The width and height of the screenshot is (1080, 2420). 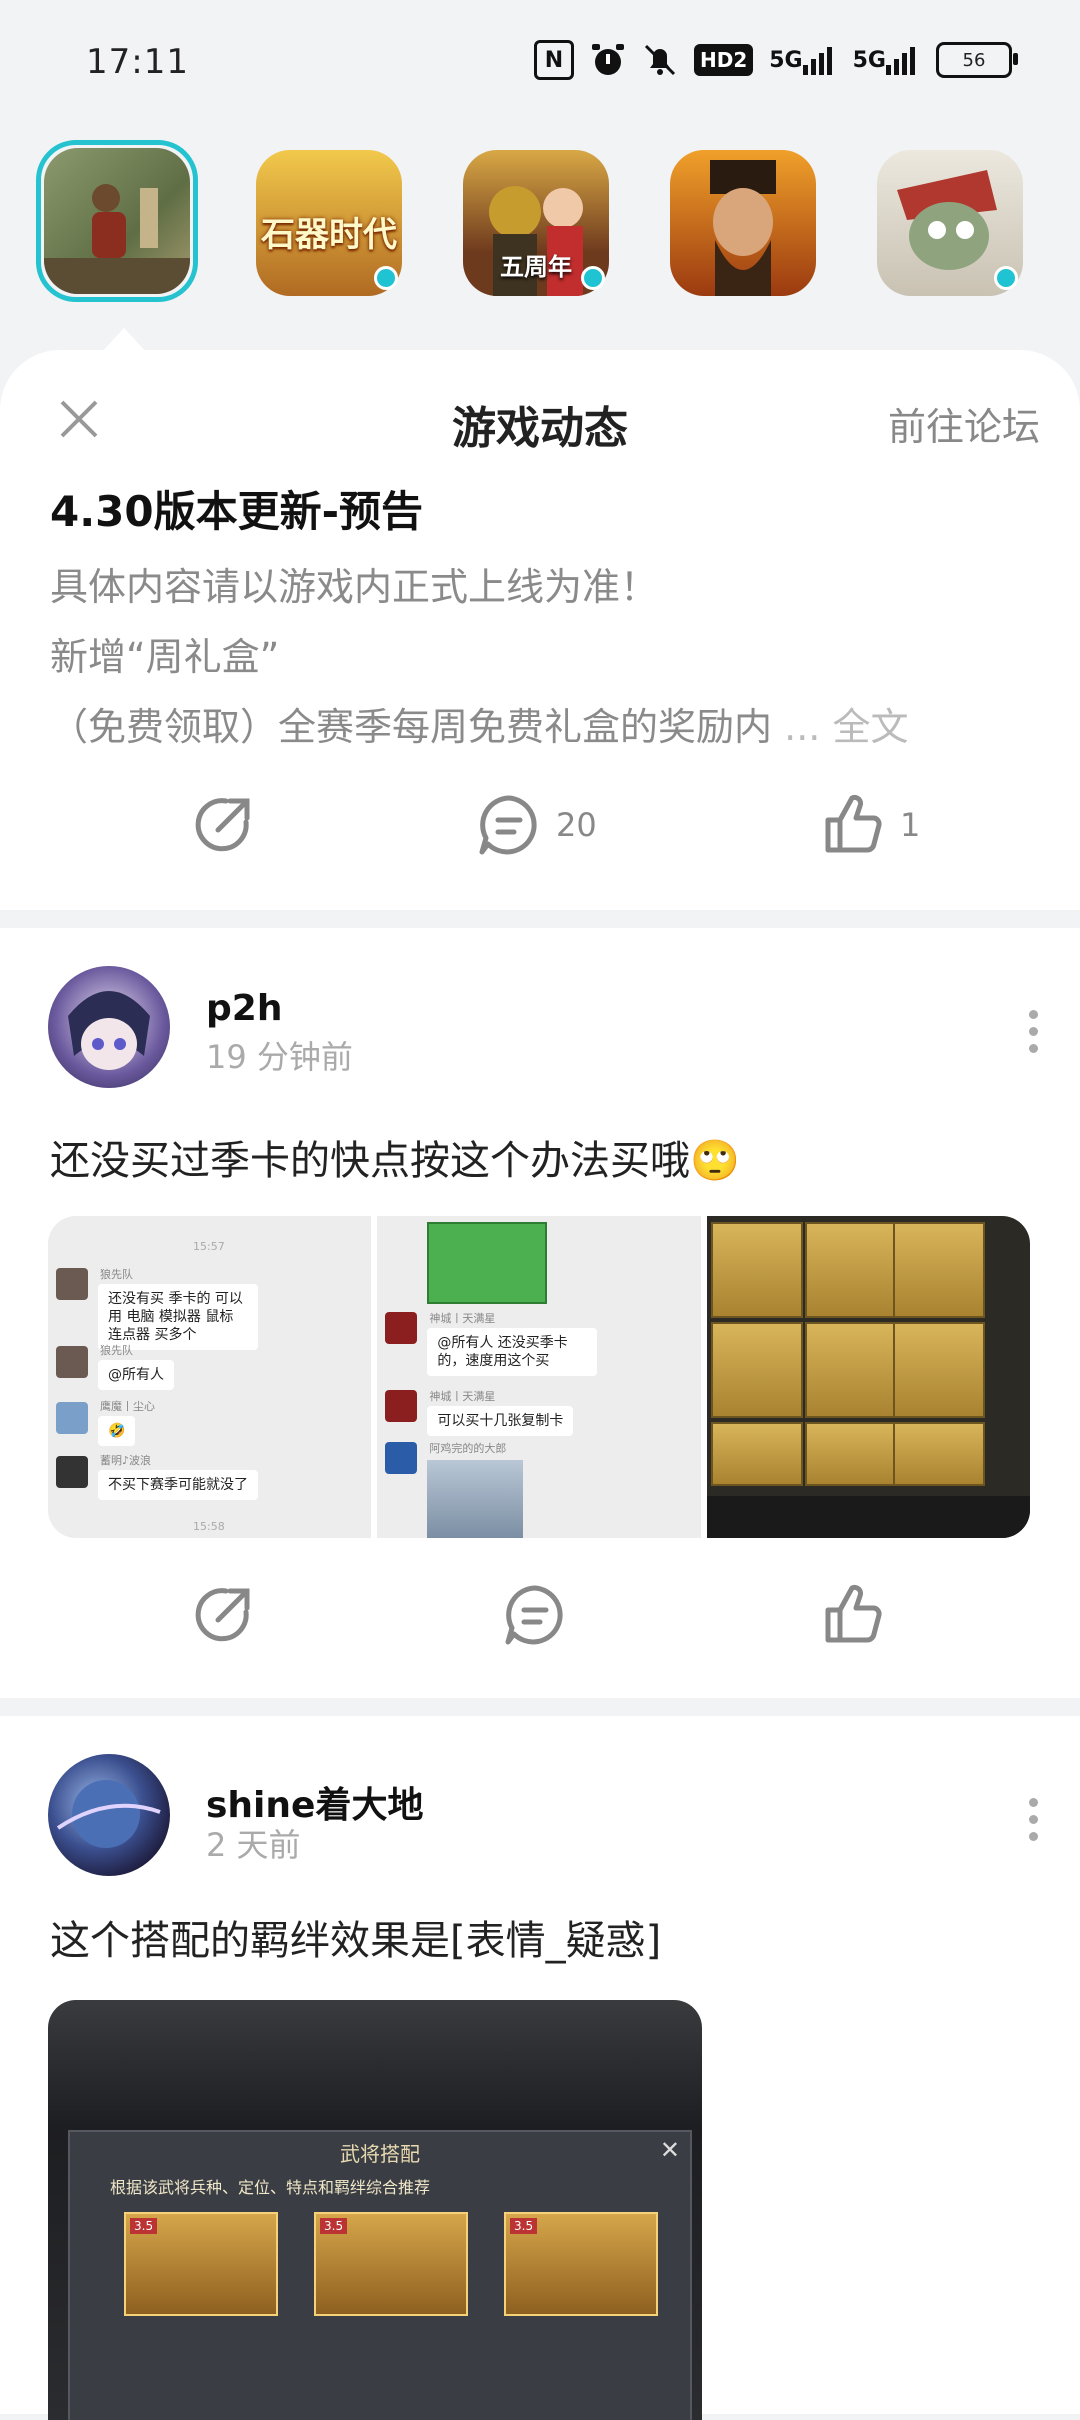 What do you see at coordinates (109, 1030) in the screenshot?
I see `anime-avatar-icon` at bounding box center [109, 1030].